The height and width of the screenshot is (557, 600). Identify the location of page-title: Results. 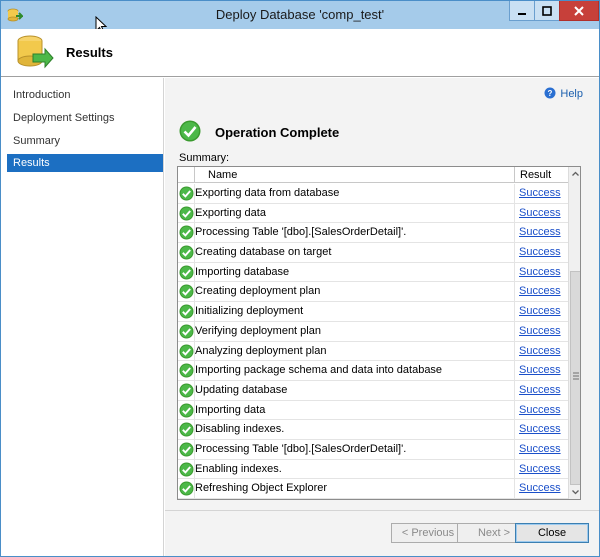
(89, 52).